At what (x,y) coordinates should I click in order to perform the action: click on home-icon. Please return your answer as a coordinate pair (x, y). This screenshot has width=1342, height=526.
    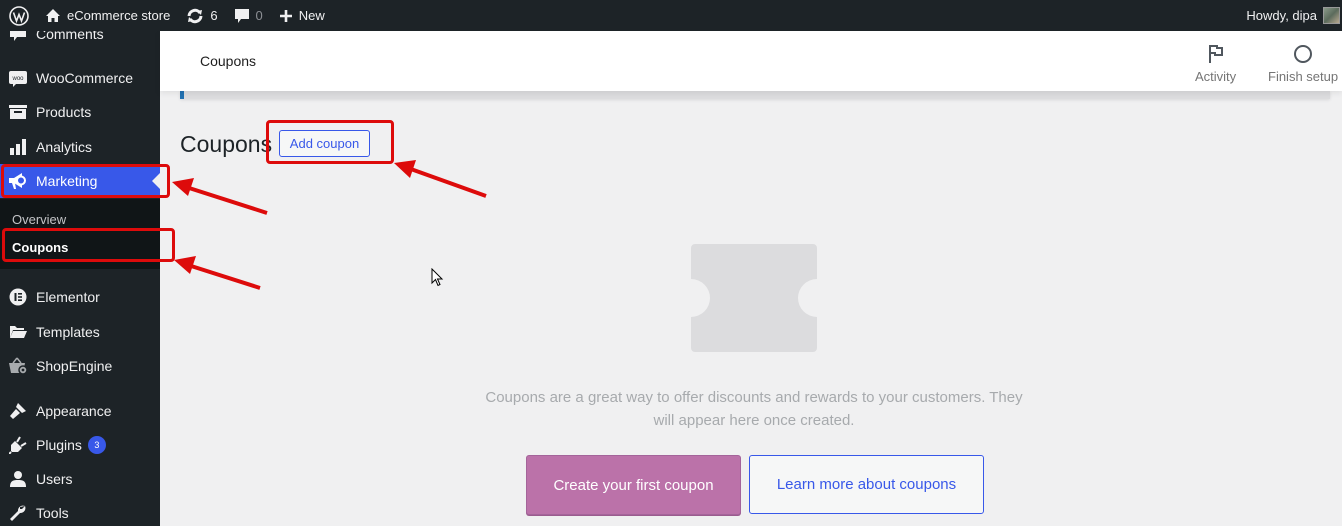
    Looking at the image, I should click on (53, 15).